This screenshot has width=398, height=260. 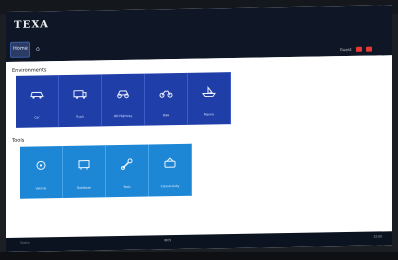 What do you see at coordinates (80, 116) in the screenshot?
I see `tile-truck-label: Truck` at bounding box center [80, 116].